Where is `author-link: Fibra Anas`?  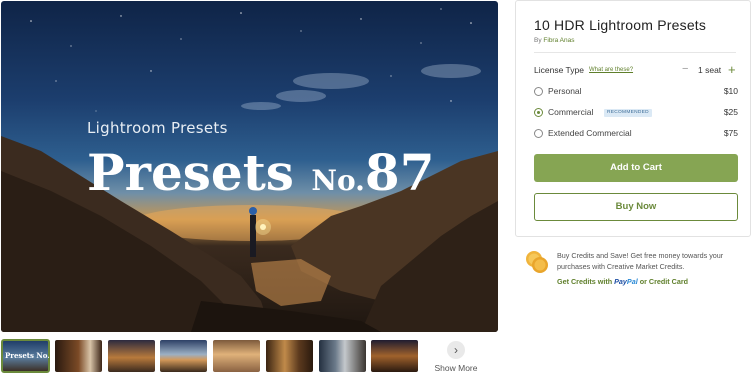 author-link: Fibra Anas is located at coordinates (558, 40).